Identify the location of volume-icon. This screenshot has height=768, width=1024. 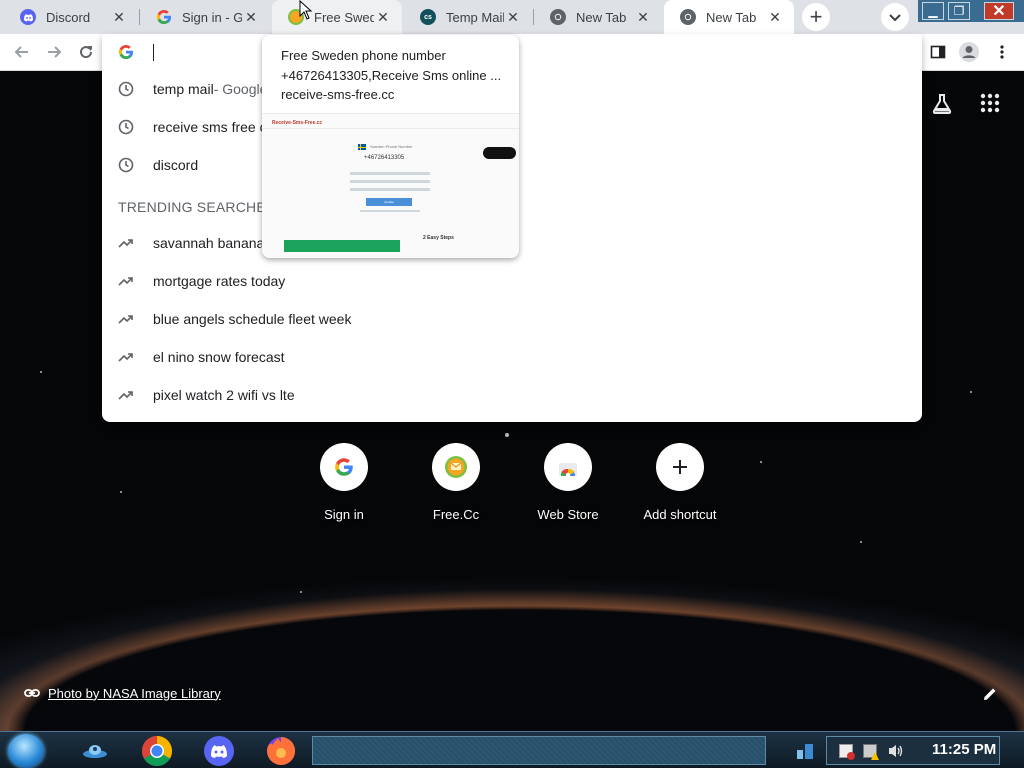
(896, 751).